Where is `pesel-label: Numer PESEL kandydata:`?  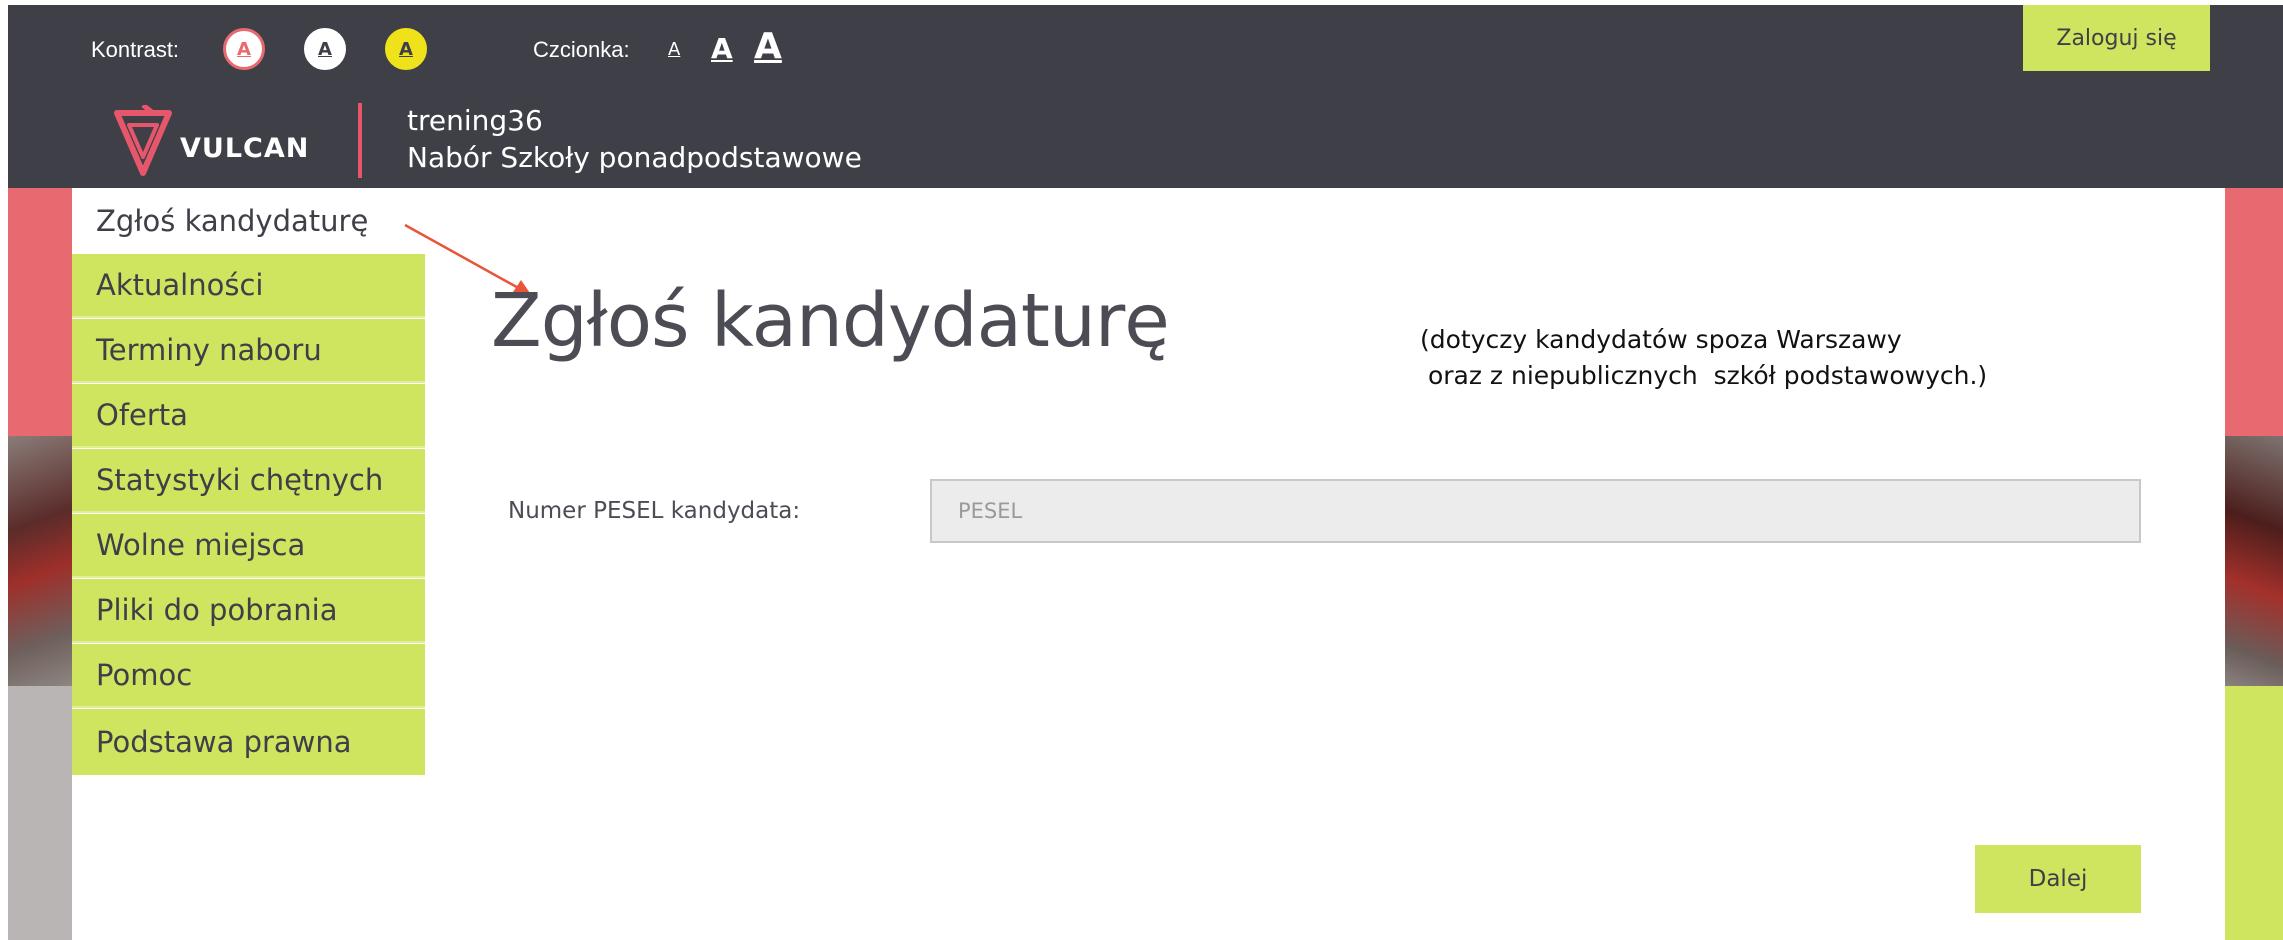 pesel-label: Numer PESEL kandydata: is located at coordinates (654, 511).